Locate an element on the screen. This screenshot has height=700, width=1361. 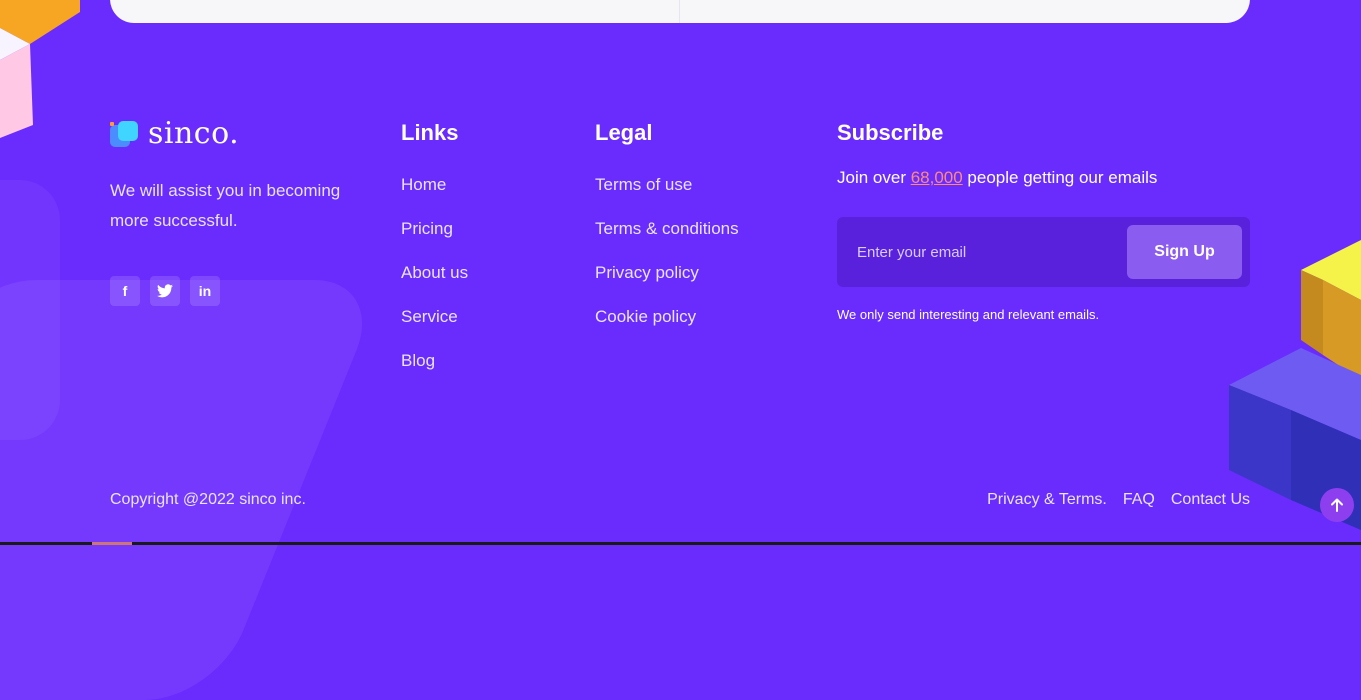
legal-heading: Legal is located at coordinates (624, 132).